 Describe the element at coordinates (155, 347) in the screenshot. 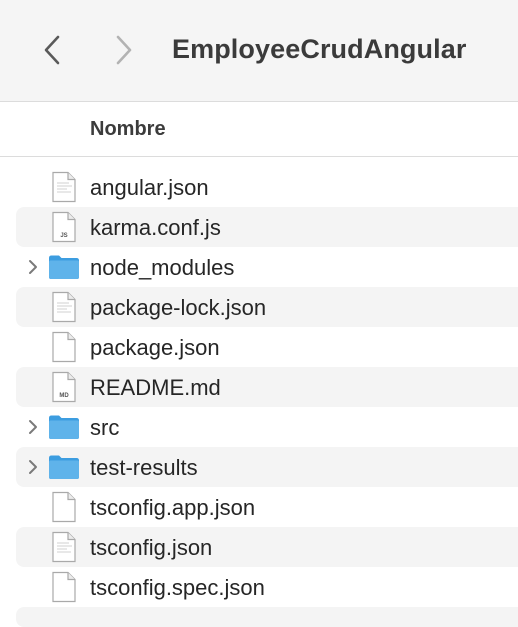

I see `file-name: package.json` at that location.